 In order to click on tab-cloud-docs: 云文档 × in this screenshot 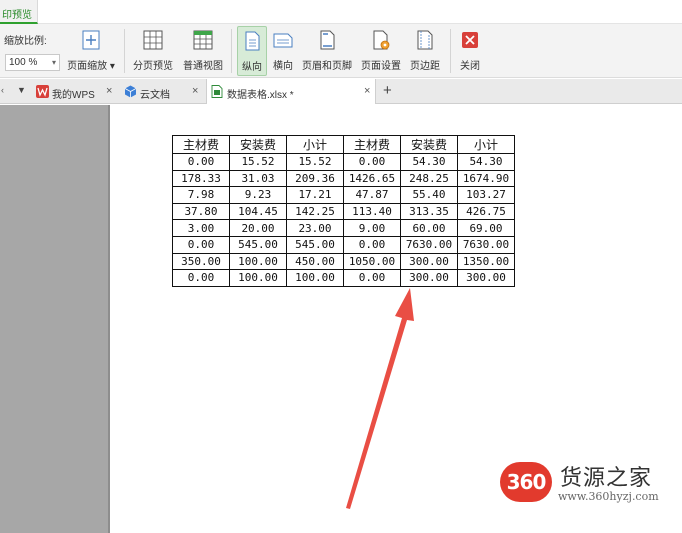, I will do `click(162, 91)`.